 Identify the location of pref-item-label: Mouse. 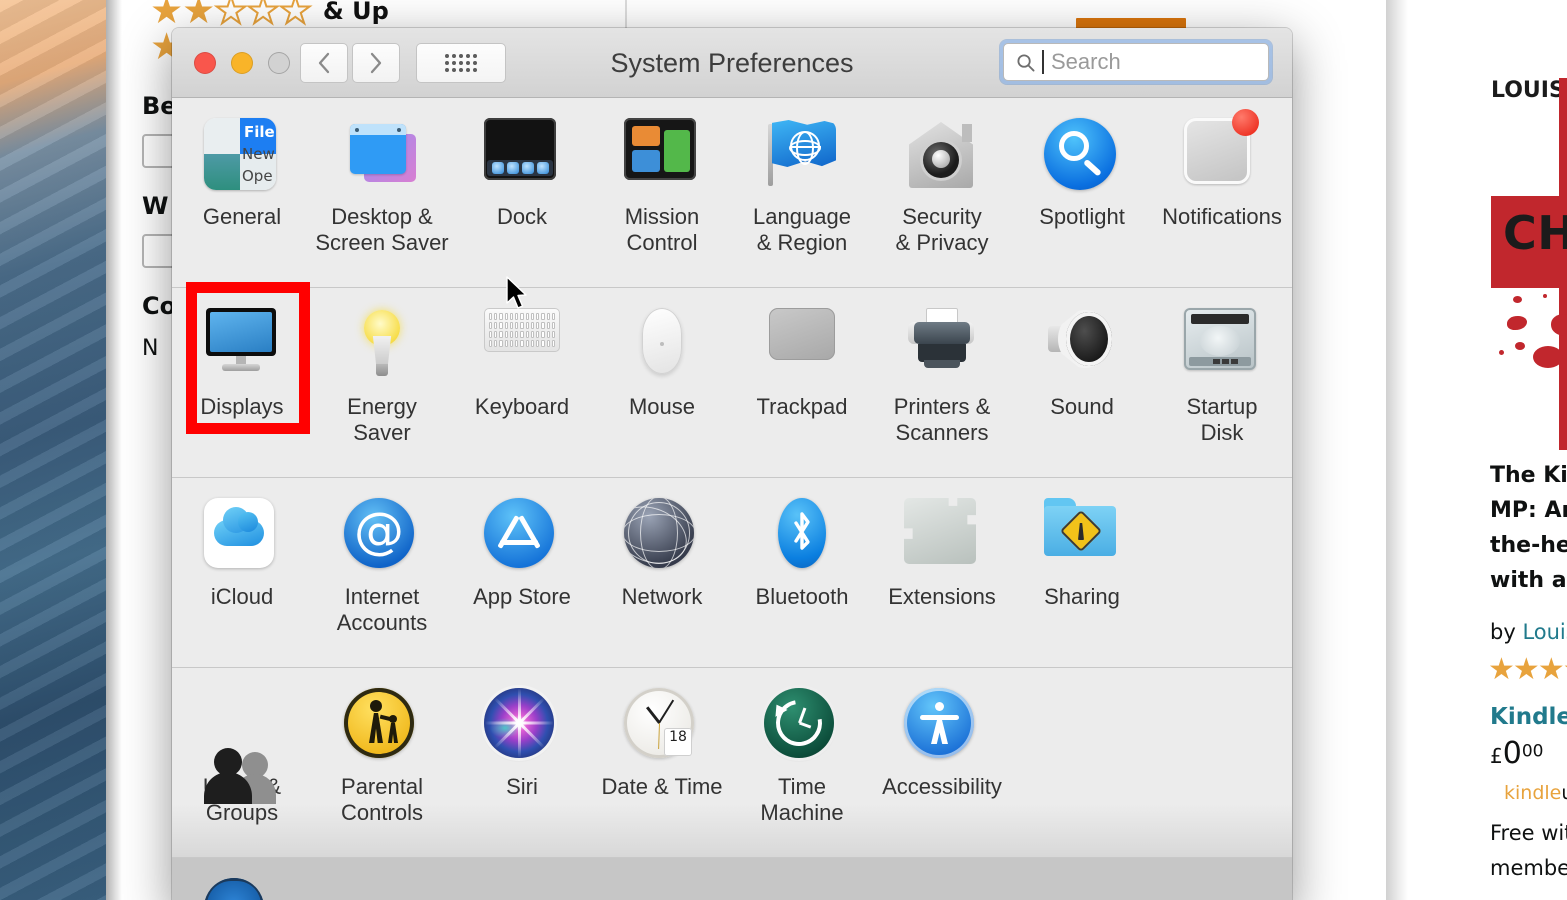
(662, 406).